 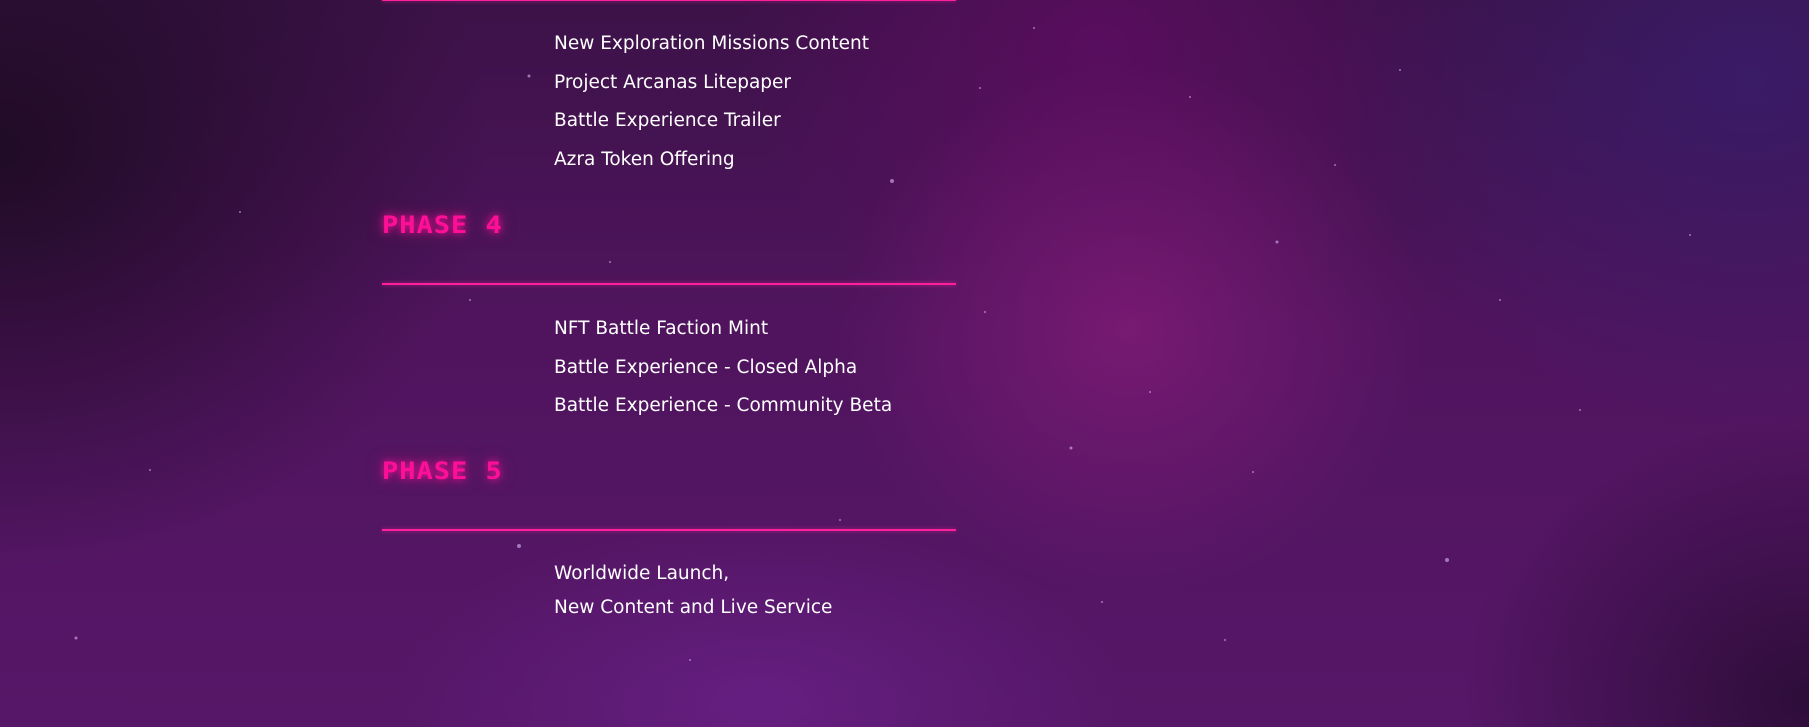 What do you see at coordinates (669, 284) in the screenshot?
I see `phase-4-divider` at bounding box center [669, 284].